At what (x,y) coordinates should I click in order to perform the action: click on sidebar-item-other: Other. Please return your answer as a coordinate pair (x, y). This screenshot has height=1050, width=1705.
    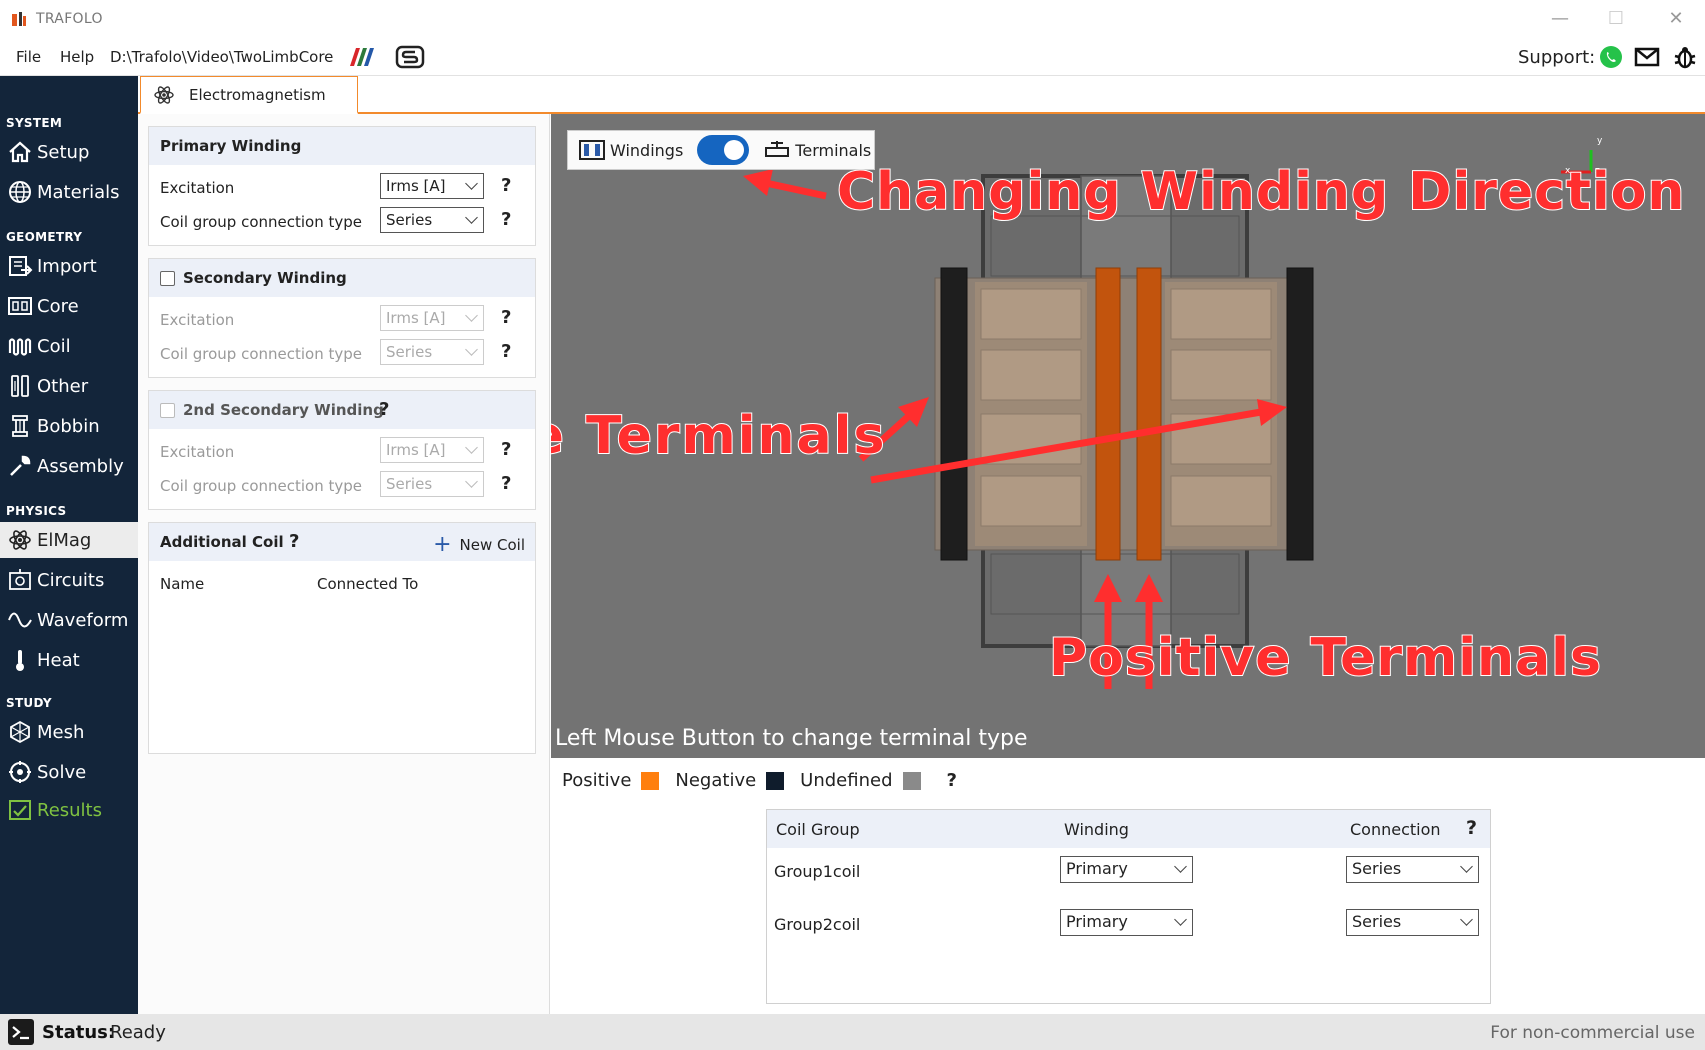
    Looking at the image, I should click on (69, 386).